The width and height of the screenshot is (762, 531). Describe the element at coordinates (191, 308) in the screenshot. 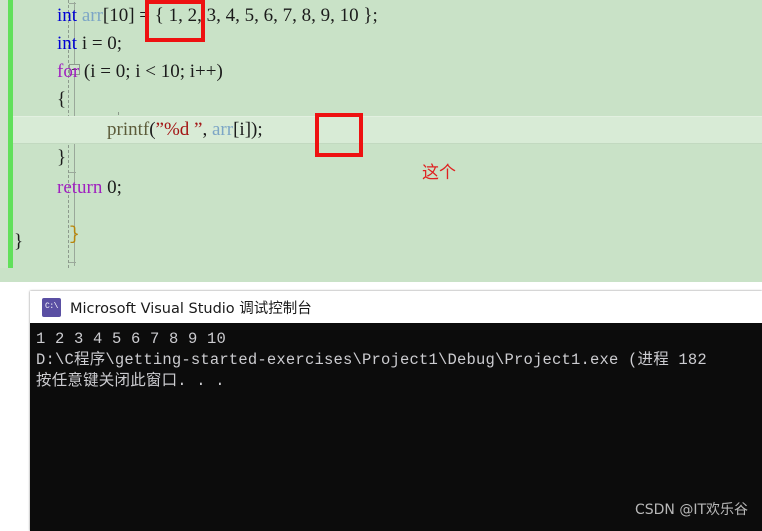

I see `console-title: Microsoft Visual Studio 调试控制台` at that location.